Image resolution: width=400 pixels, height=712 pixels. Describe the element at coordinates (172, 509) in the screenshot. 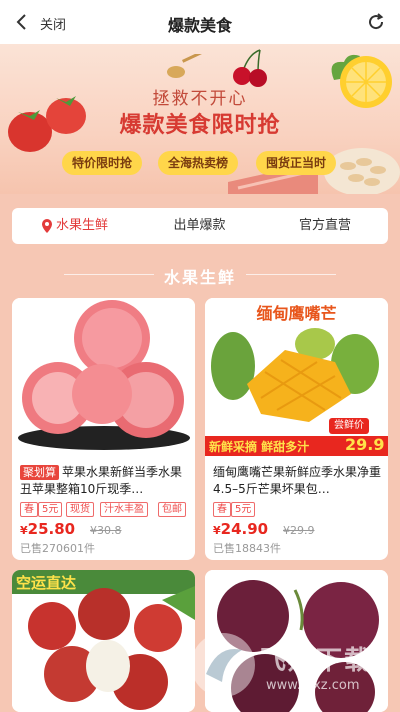

I see `chip: 包邮` at that location.